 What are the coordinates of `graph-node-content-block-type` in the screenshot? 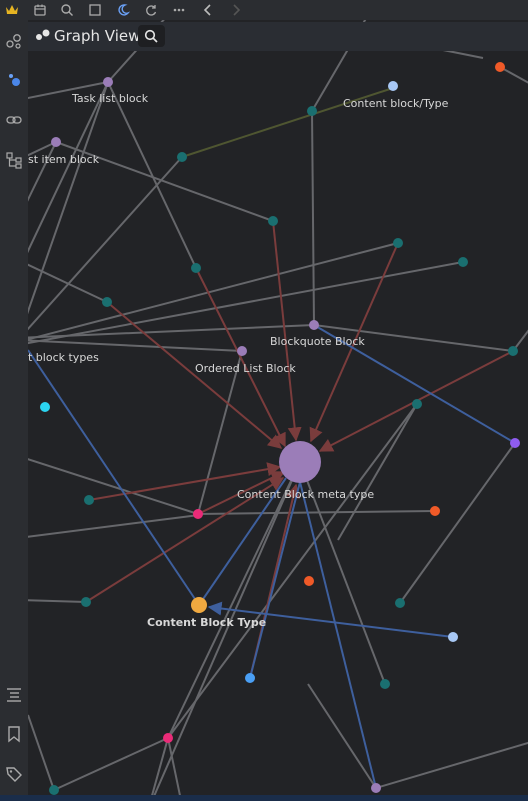 It's located at (199, 605).